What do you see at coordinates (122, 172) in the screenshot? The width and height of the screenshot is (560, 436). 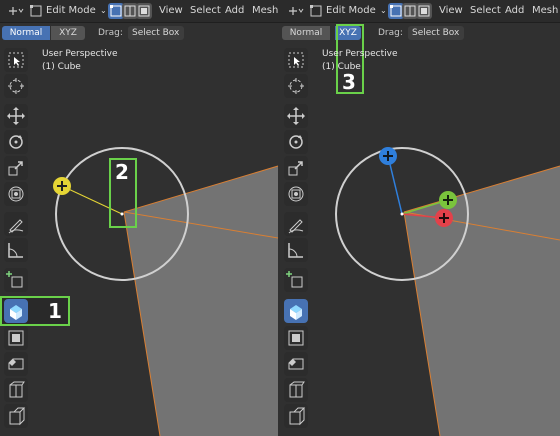 I see `callout-number-2: 2` at bounding box center [122, 172].